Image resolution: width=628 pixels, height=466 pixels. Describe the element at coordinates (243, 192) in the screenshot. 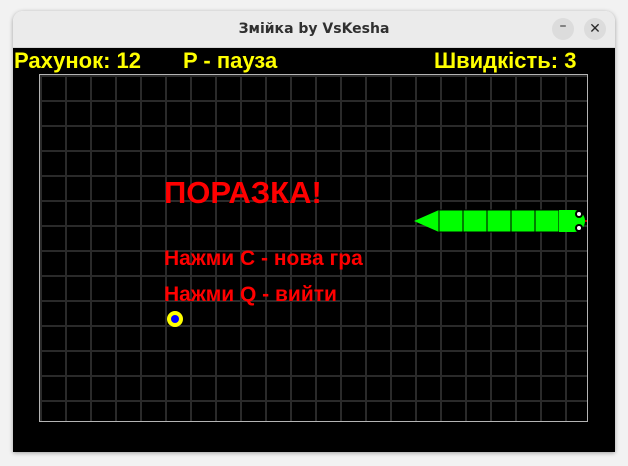

I see `game-over-headline: ПОРАЗКА!` at that location.